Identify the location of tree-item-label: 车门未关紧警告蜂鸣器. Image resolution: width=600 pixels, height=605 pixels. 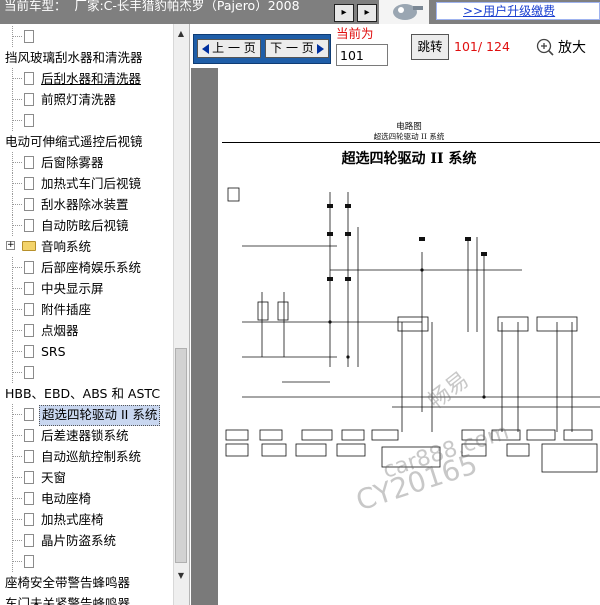
(68, 600).